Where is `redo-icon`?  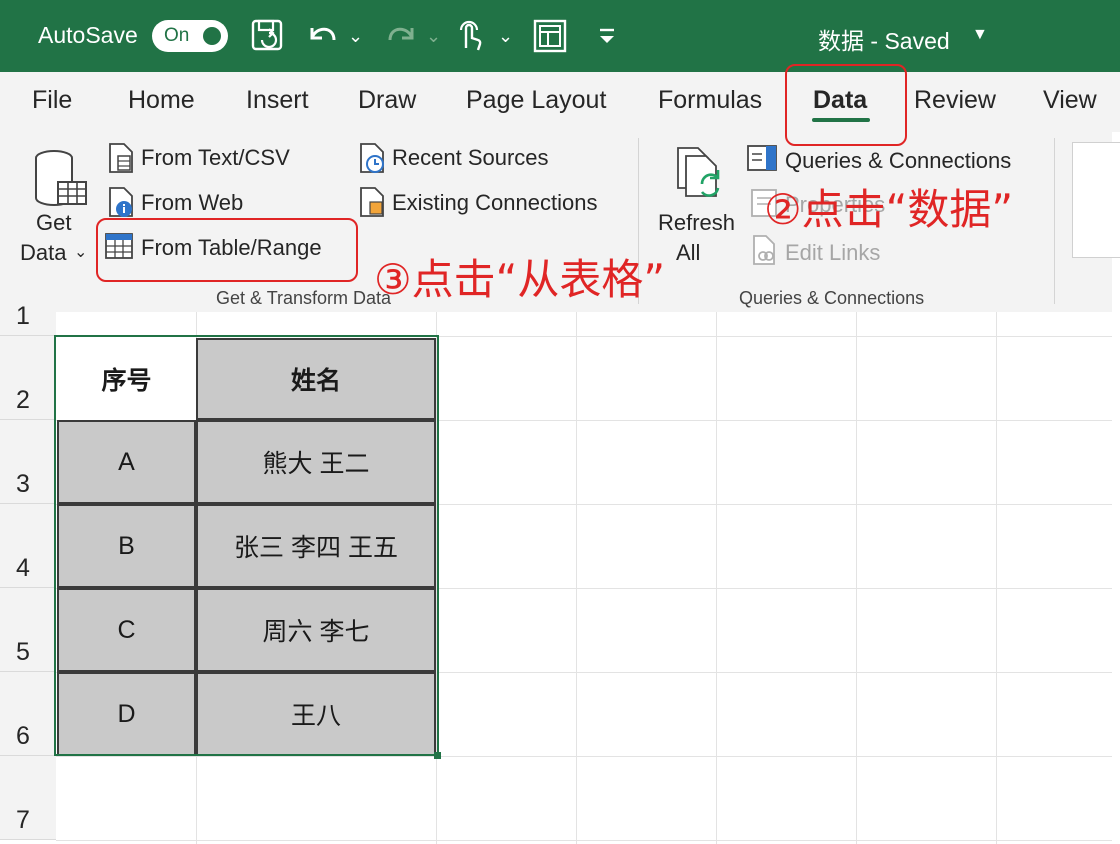 redo-icon is located at coordinates (401, 34).